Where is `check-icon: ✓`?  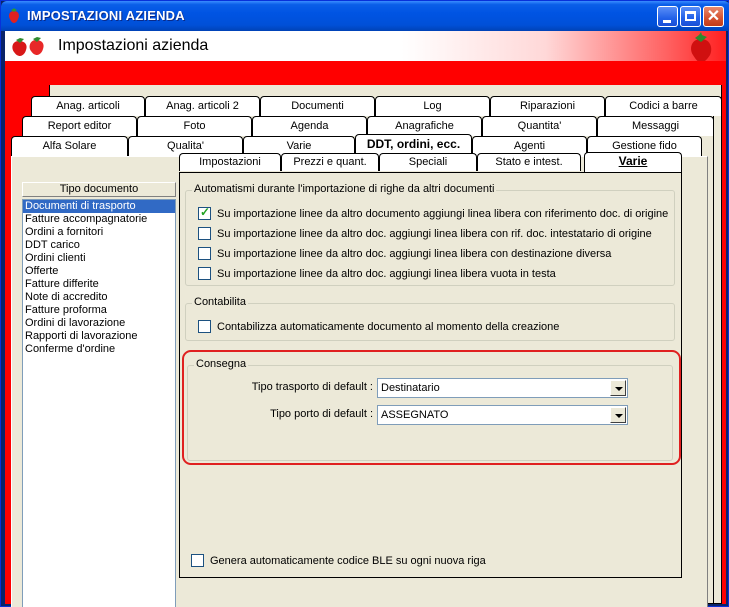 check-icon: ✓ is located at coordinates (205, 212).